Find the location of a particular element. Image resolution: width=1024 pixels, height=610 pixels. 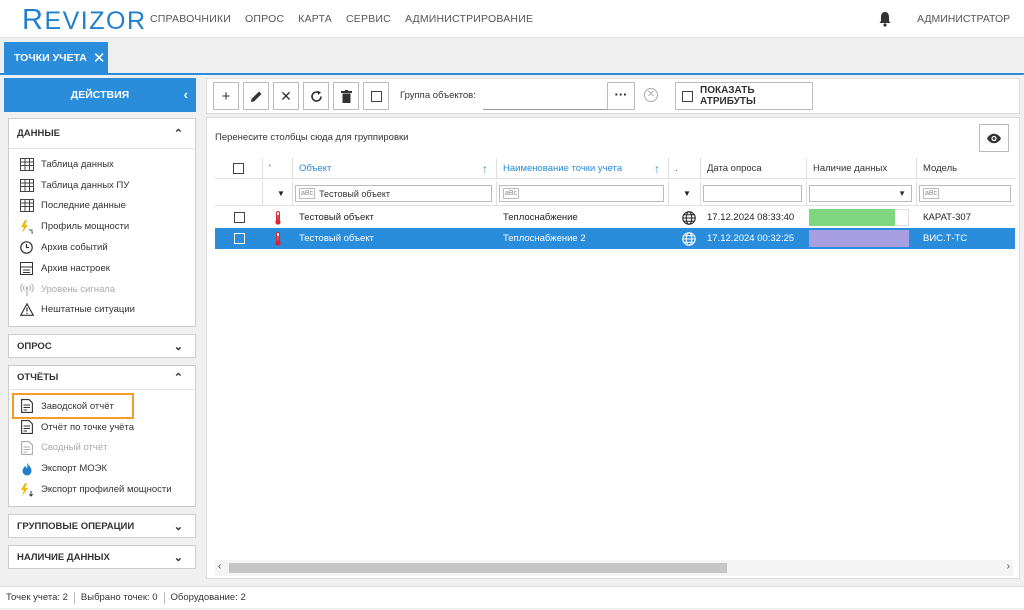

select-all-button is located at coordinates (376, 96).